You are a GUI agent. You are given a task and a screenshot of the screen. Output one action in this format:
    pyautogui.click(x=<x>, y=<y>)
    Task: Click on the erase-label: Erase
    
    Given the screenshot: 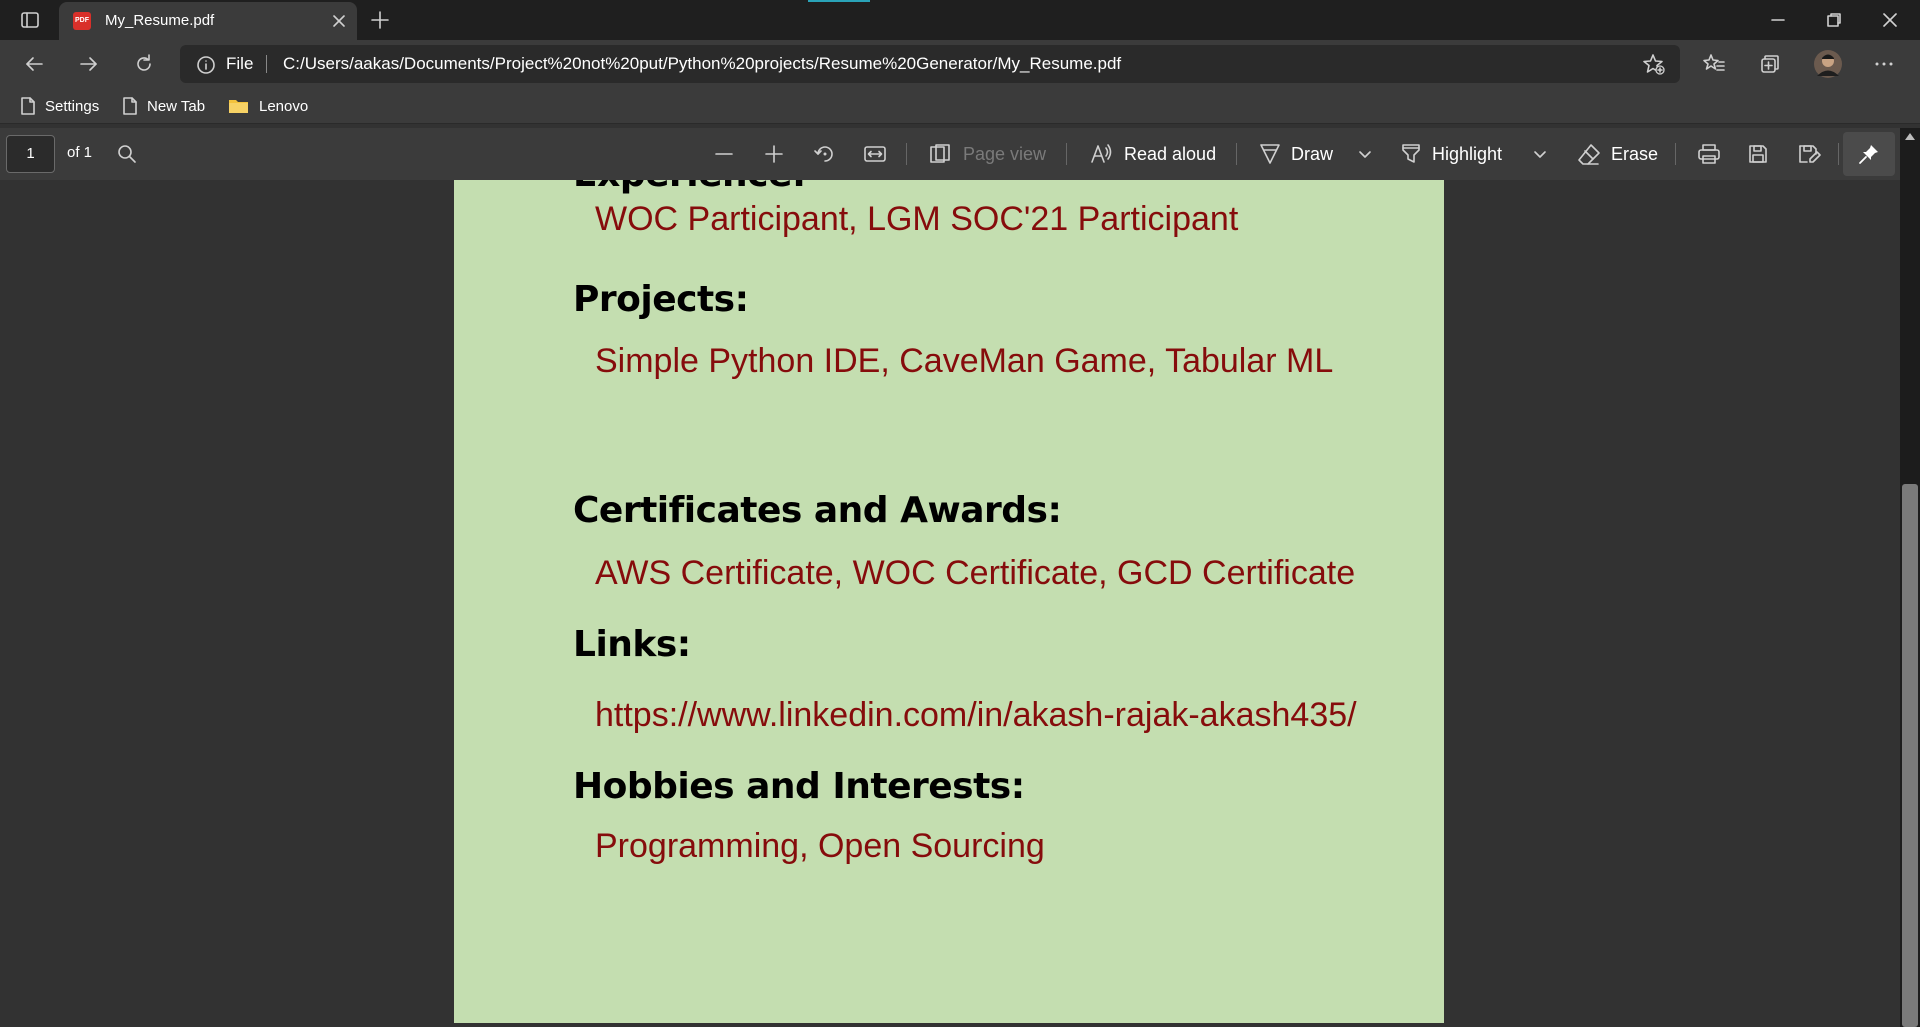 What is the action you would take?
    pyautogui.click(x=1635, y=153)
    